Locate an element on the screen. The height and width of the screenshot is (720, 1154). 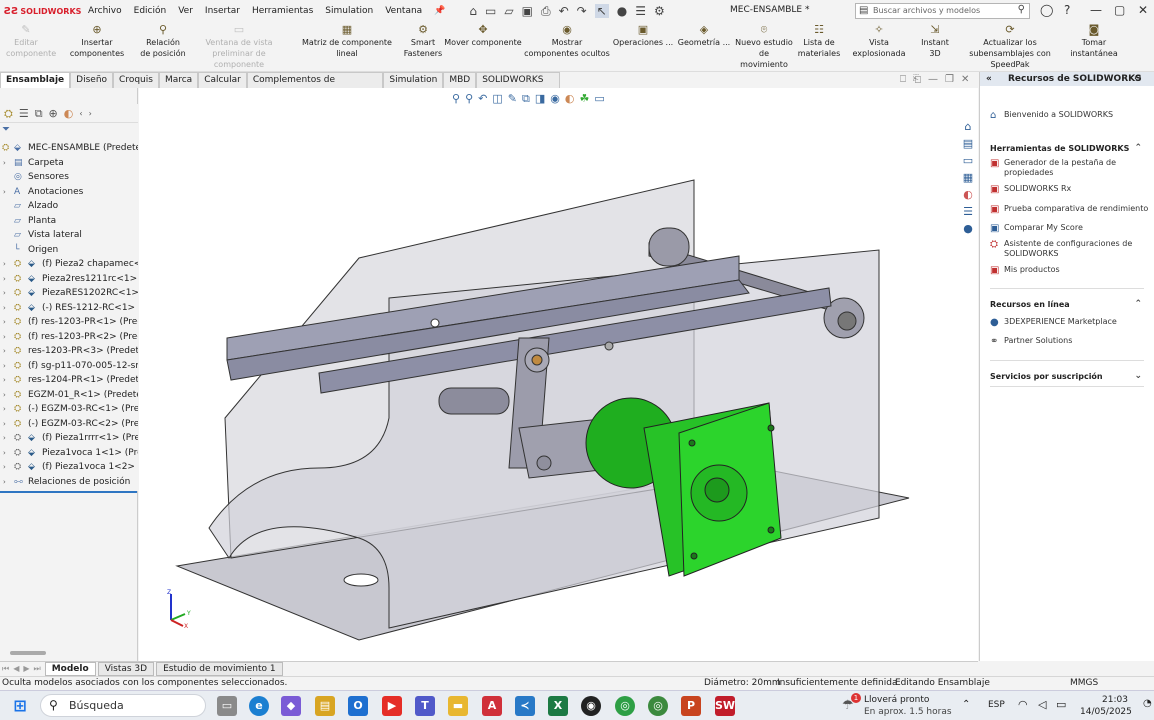
dimxpert-manager-icon: ⊕ is located at coordinates (53, 113).